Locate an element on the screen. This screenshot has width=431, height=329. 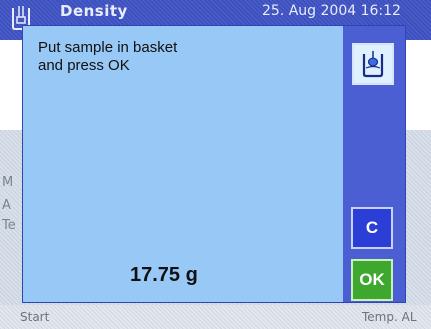
basket-in-beaker-icon is located at coordinates (373, 64).